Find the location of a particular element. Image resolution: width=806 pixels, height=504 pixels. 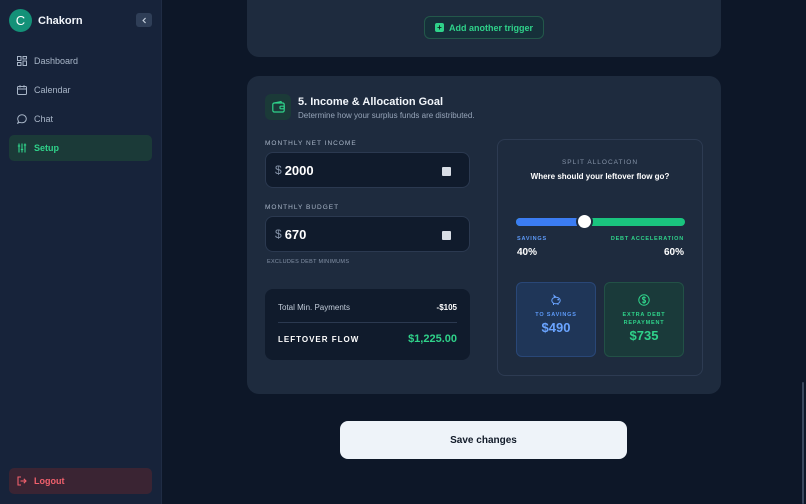

chat-bubble-icon is located at coordinates (22, 119).